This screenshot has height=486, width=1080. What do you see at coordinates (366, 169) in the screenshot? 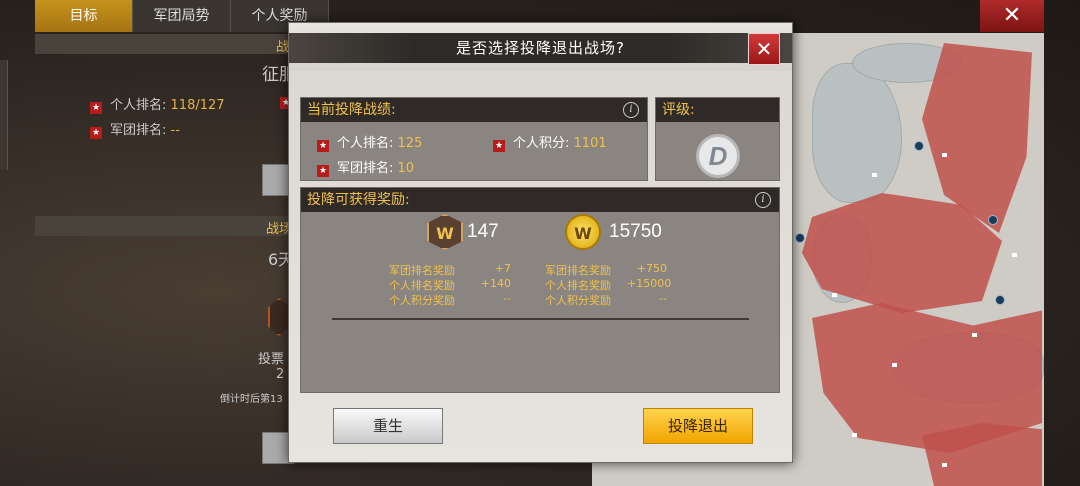
I see `stat-legion-rank: ★ 军团排名: 10` at bounding box center [366, 169].